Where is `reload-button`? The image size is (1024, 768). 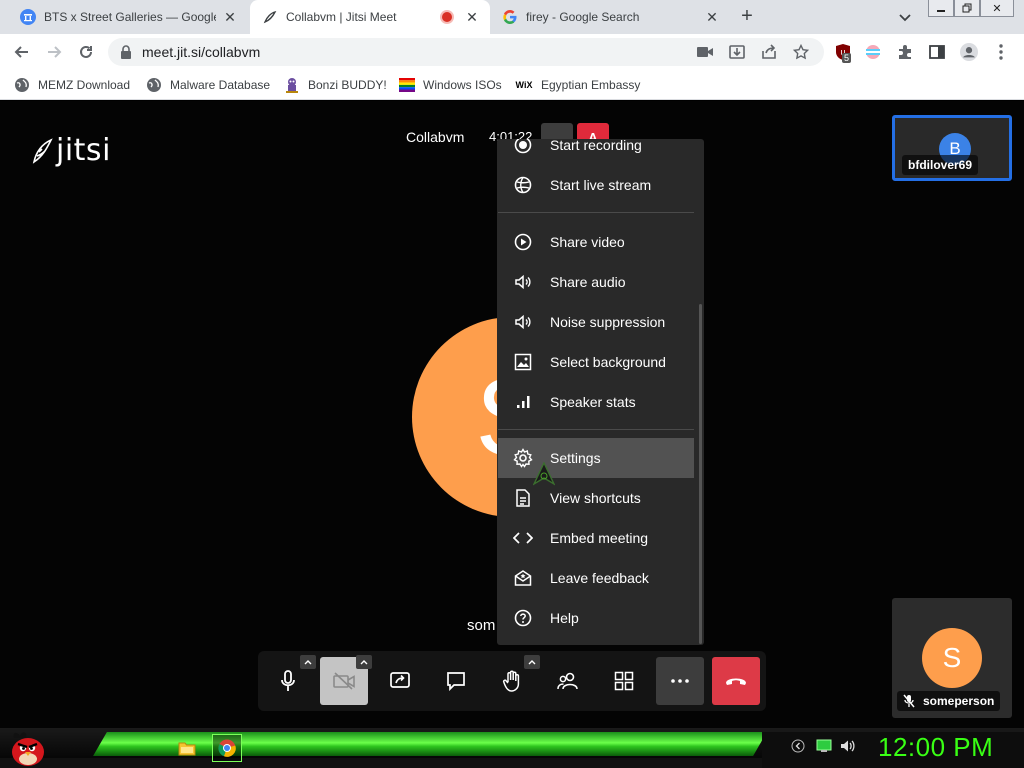
reload-button is located at coordinates (86, 52).